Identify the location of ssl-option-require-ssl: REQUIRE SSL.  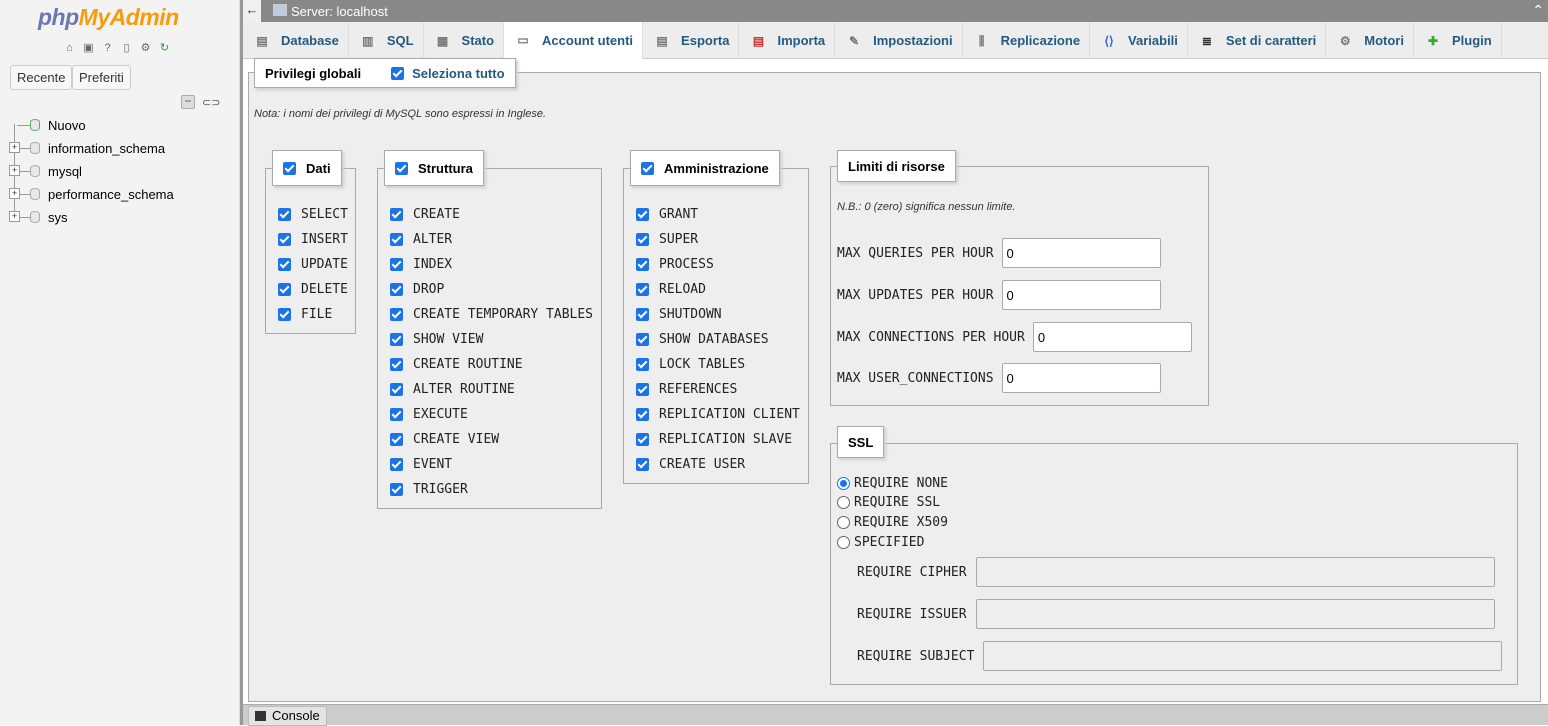
(888, 502).